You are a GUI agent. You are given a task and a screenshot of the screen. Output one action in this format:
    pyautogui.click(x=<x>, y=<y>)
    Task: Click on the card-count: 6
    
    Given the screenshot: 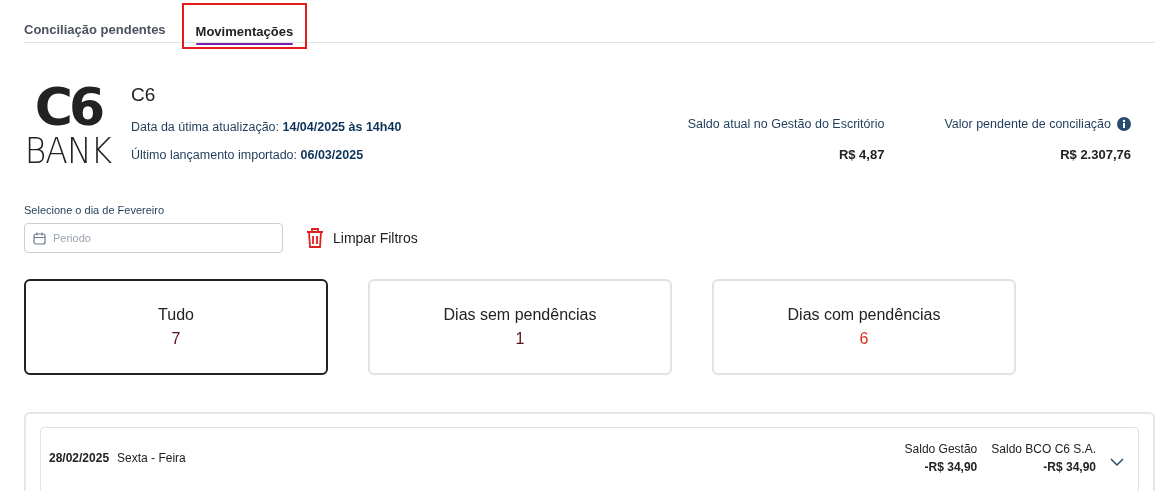 What is the action you would take?
    pyautogui.click(x=864, y=339)
    